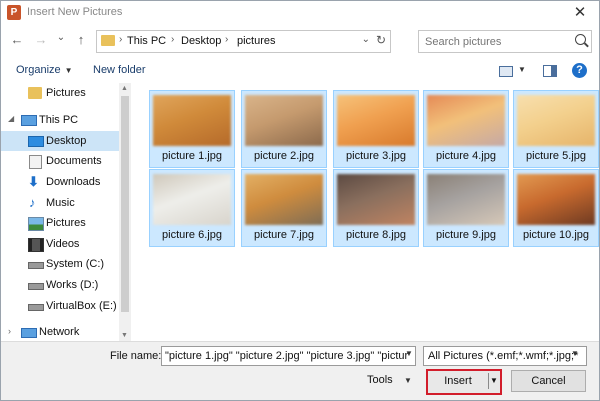 Image resolution: width=600 pixels, height=401 pixels. What do you see at coordinates (14, 12) in the screenshot?
I see `powerpoint-icon: P` at bounding box center [14, 12].